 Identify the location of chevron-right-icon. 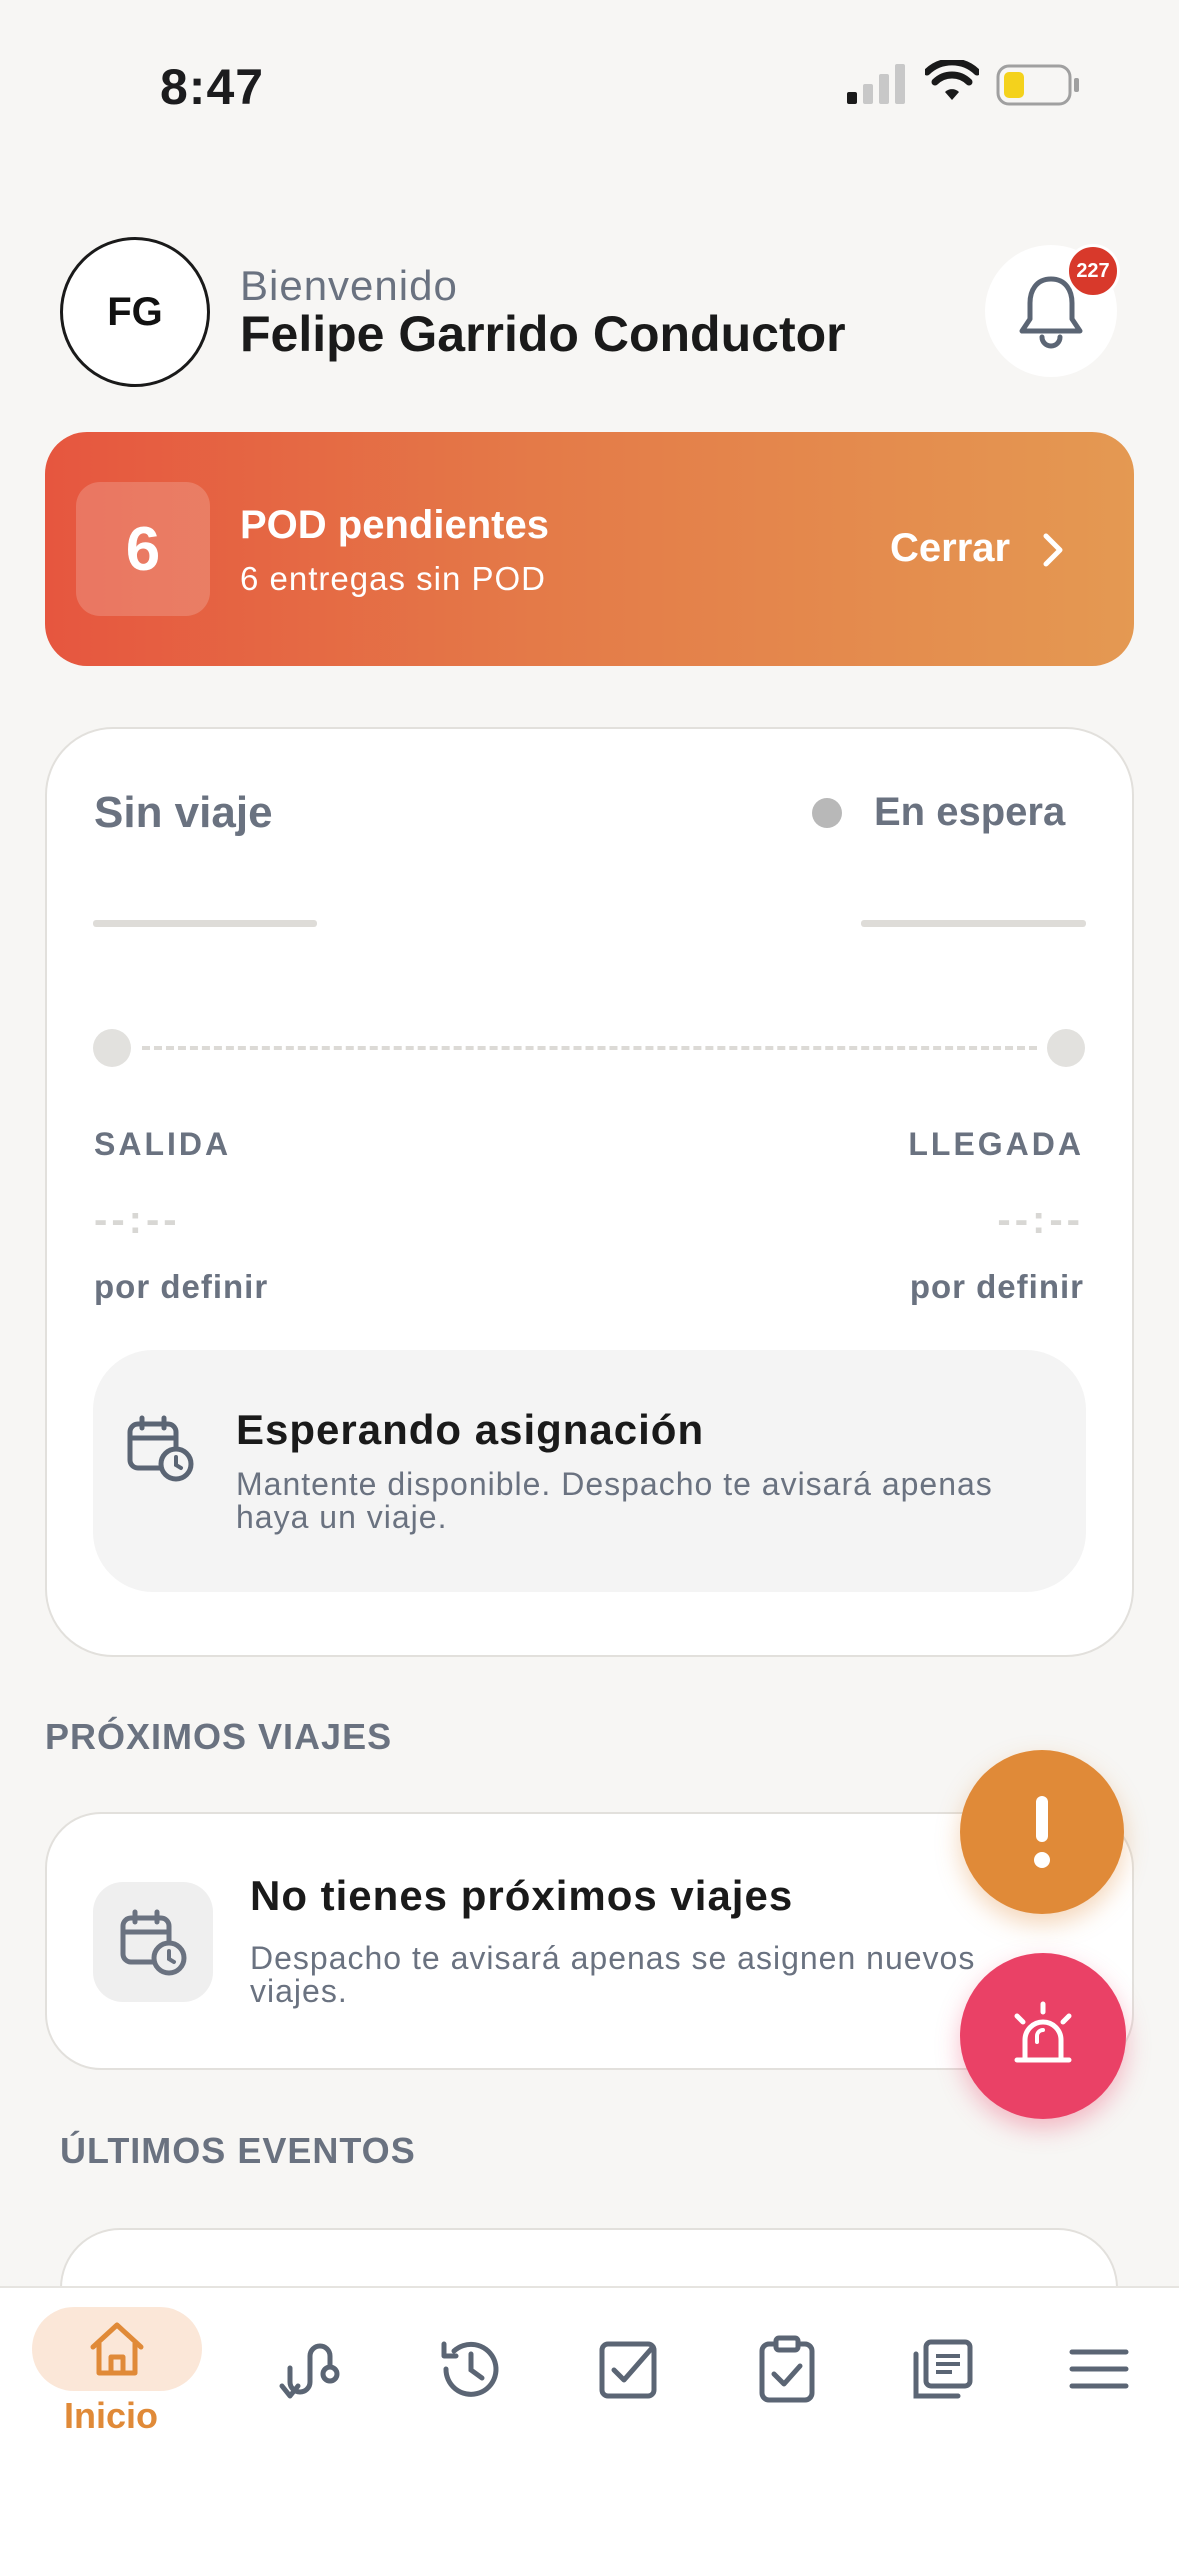
(1053, 550).